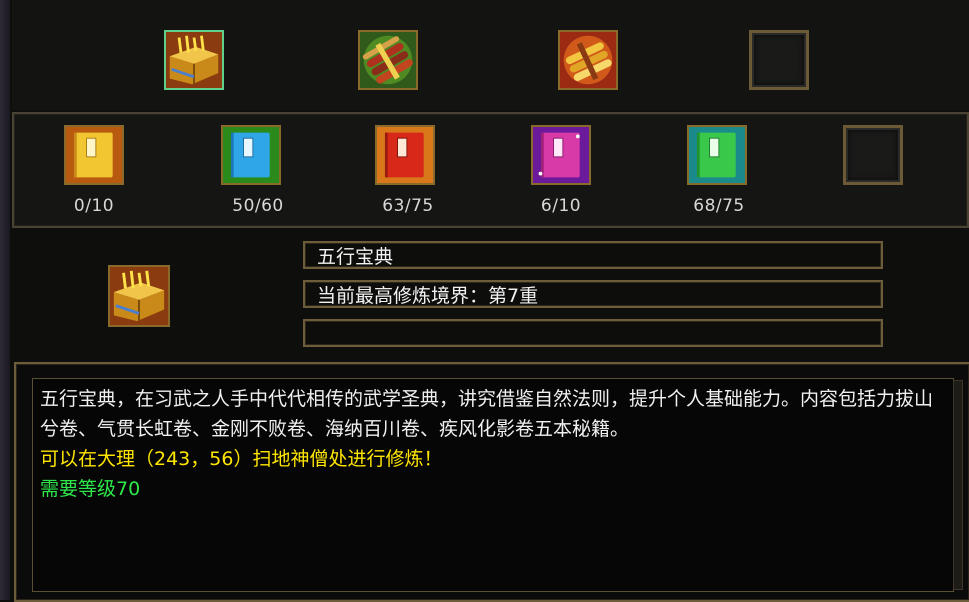 This screenshot has width=969, height=602. I want to click on manual-slot-blue, so click(251, 155).